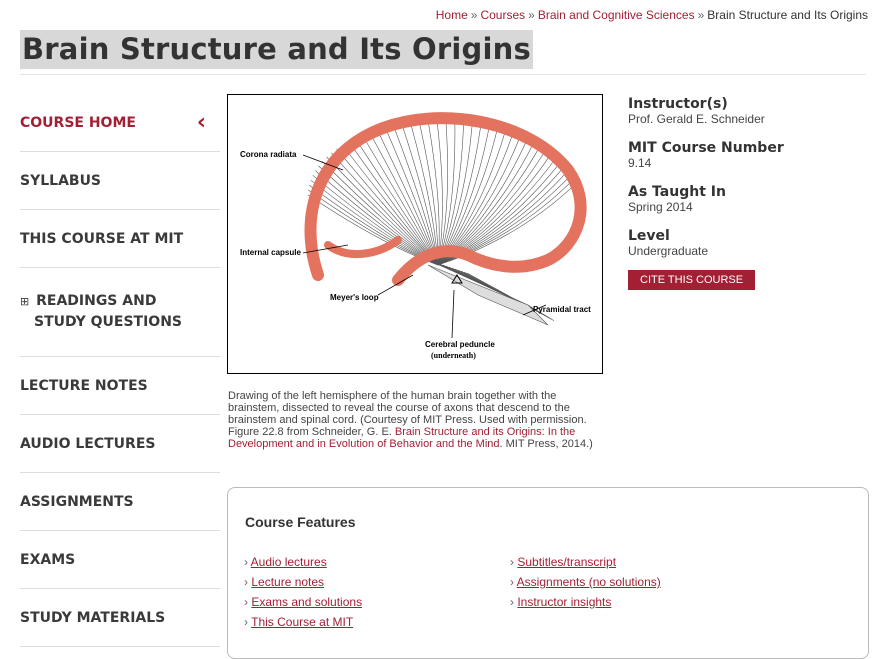 The height and width of the screenshot is (659, 884). Describe the element at coordinates (88, 443) in the screenshot. I see `nav-label: AUDIO LECTURES` at that location.